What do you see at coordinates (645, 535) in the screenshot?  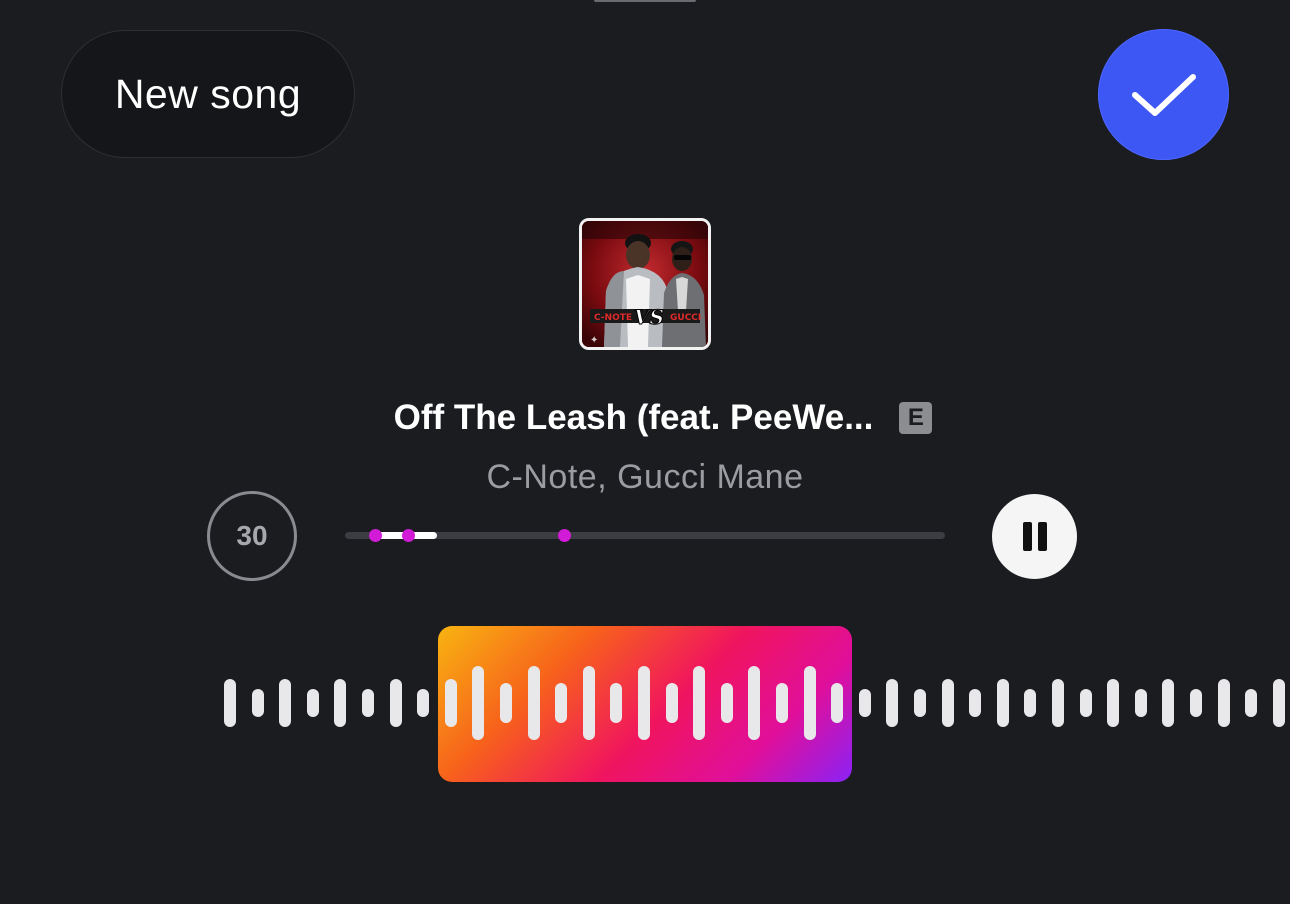 I see `playback-progress-track` at bounding box center [645, 535].